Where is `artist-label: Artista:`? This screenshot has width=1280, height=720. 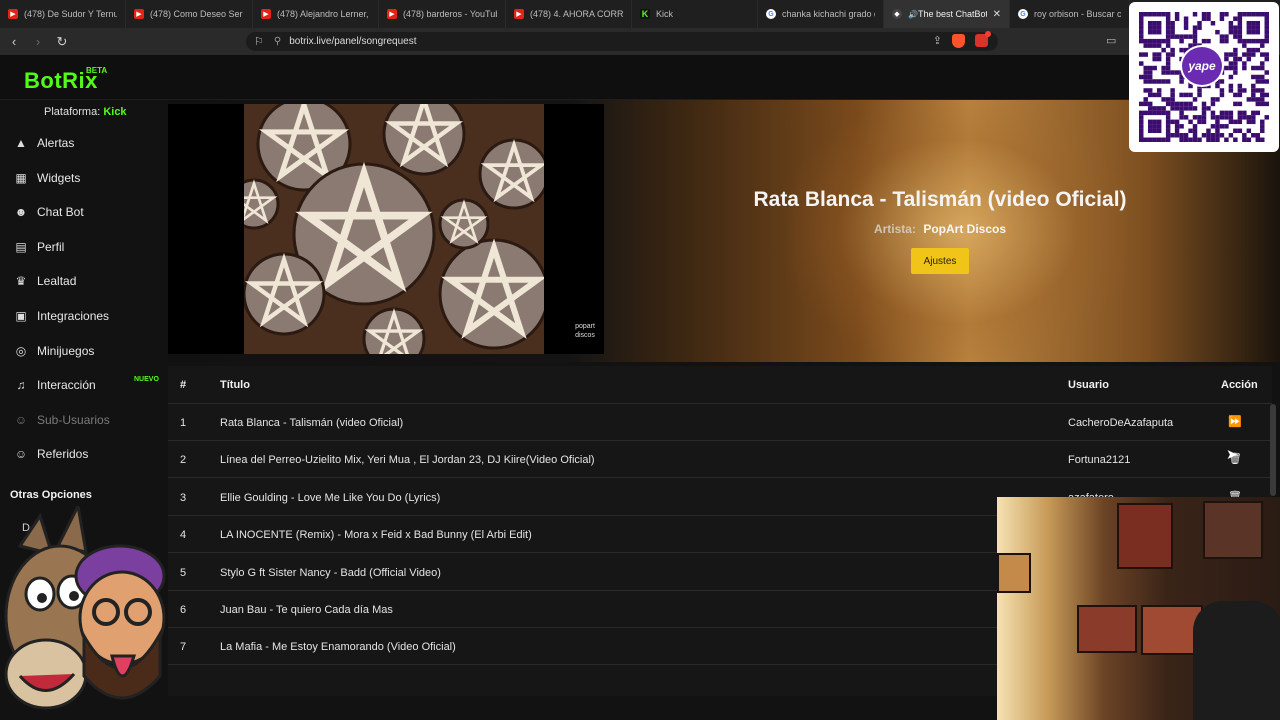 artist-label: Artista: is located at coordinates (894, 229).